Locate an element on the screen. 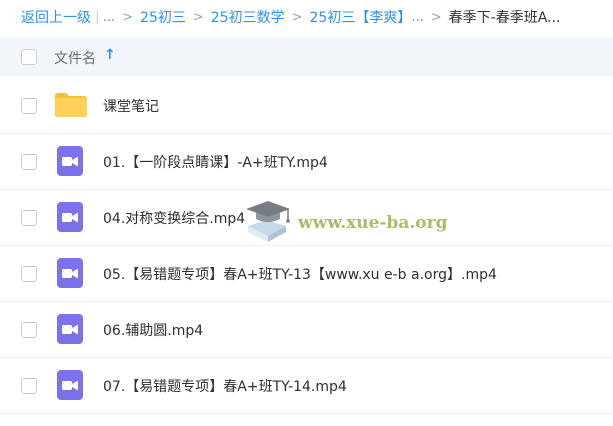 This screenshot has width=613, height=426. file-row-video: 01.【一阶段点睛课】-A+班TY.mp4 is located at coordinates (306, 162).